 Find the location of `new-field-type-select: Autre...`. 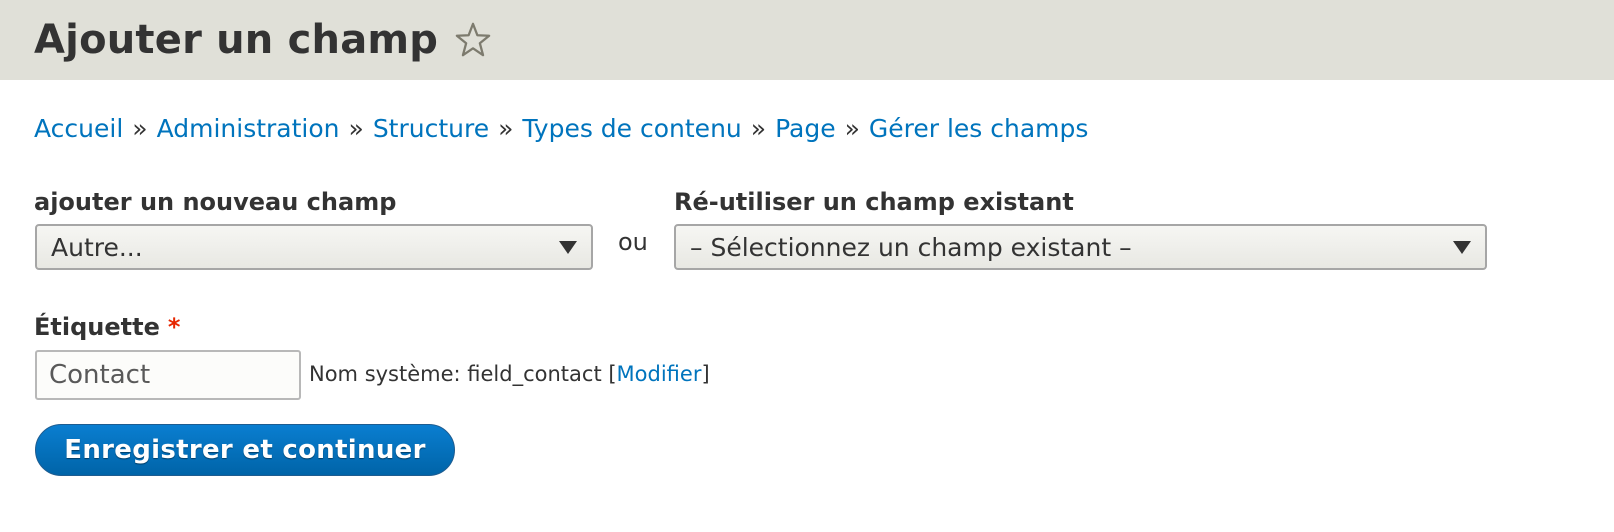

new-field-type-select: Autre... is located at coordinates (314, 247).